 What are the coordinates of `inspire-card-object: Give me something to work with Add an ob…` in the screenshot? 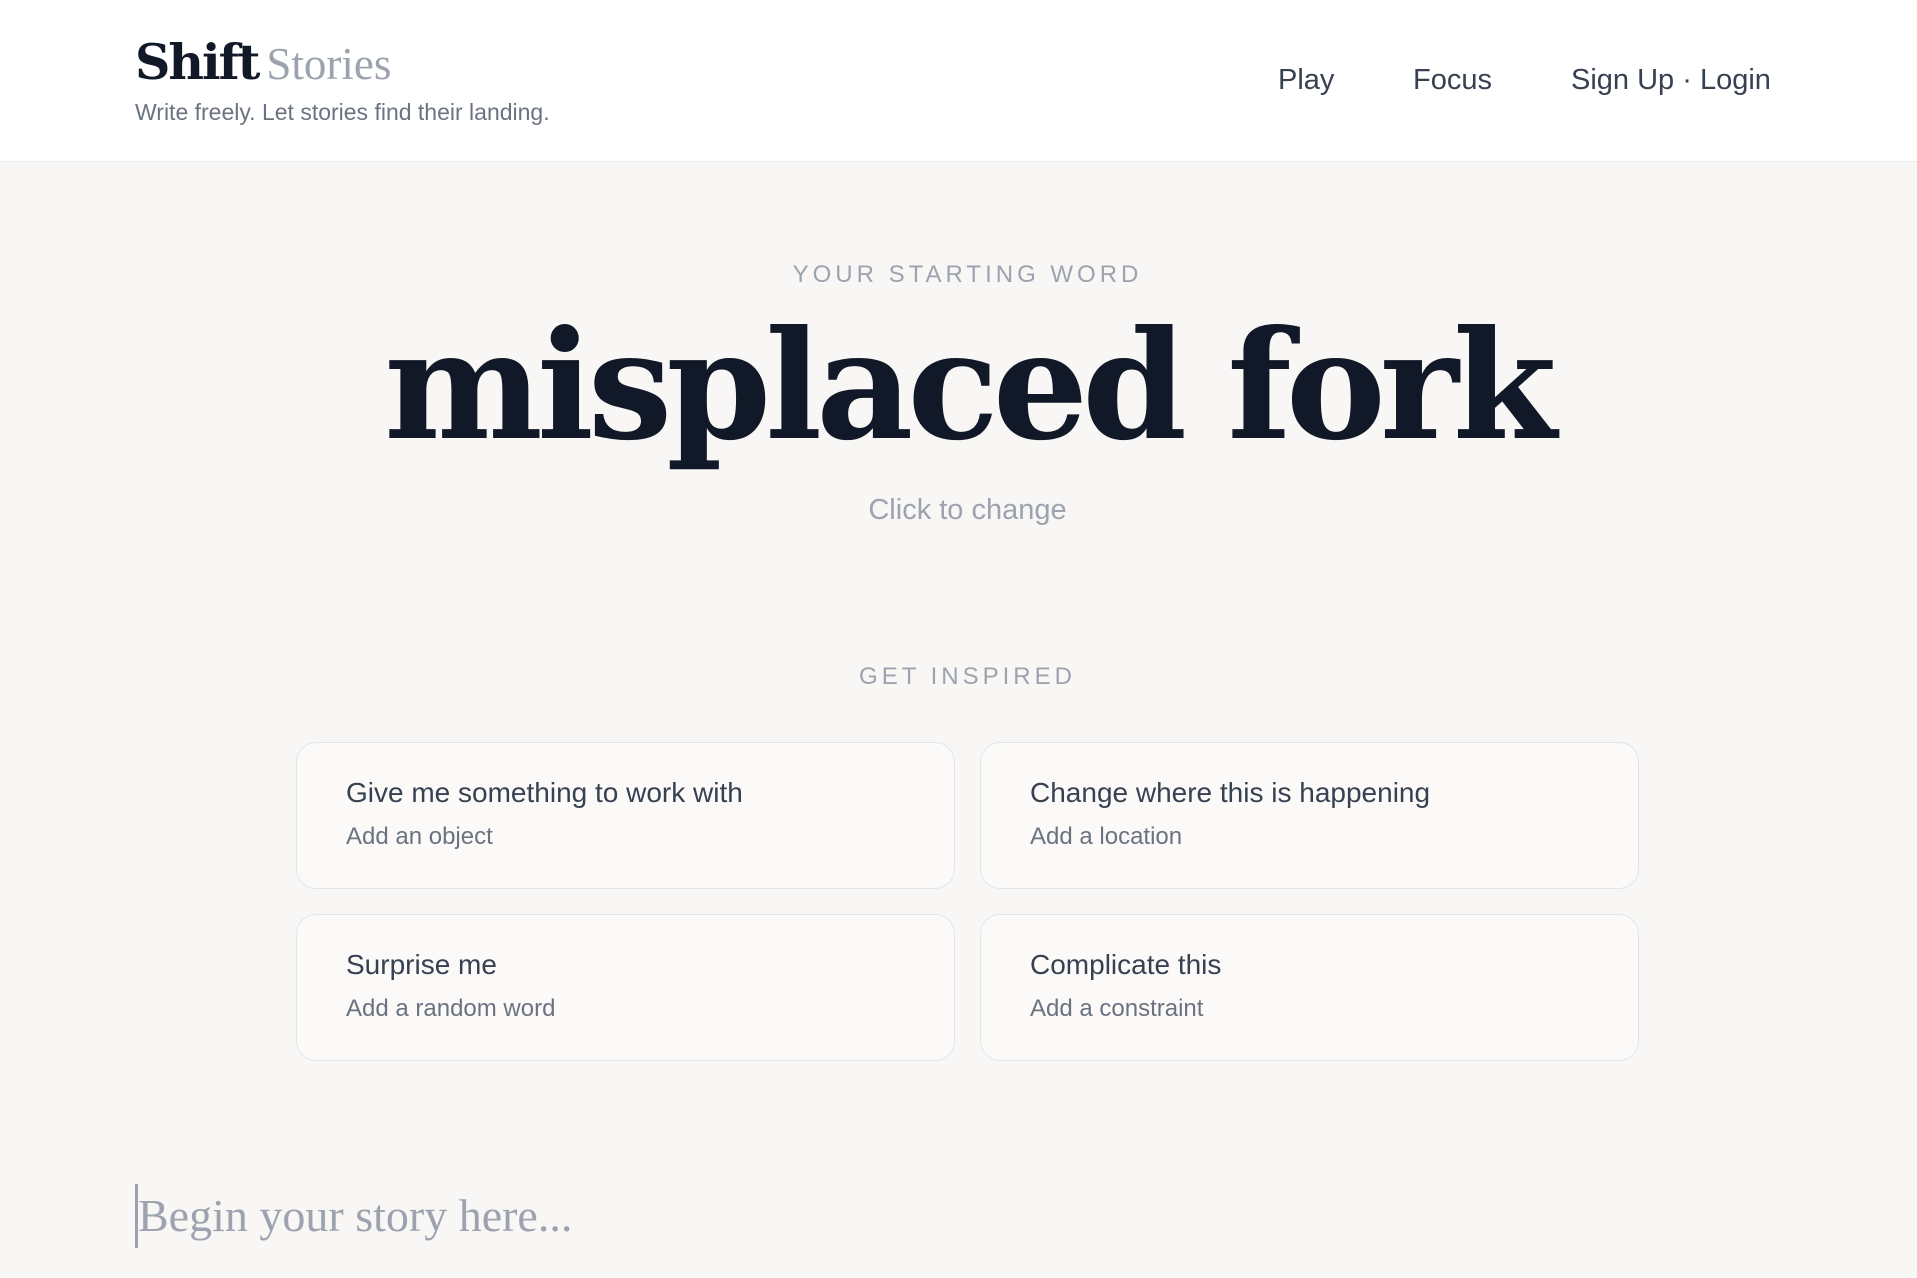 It's located at (625, 815).